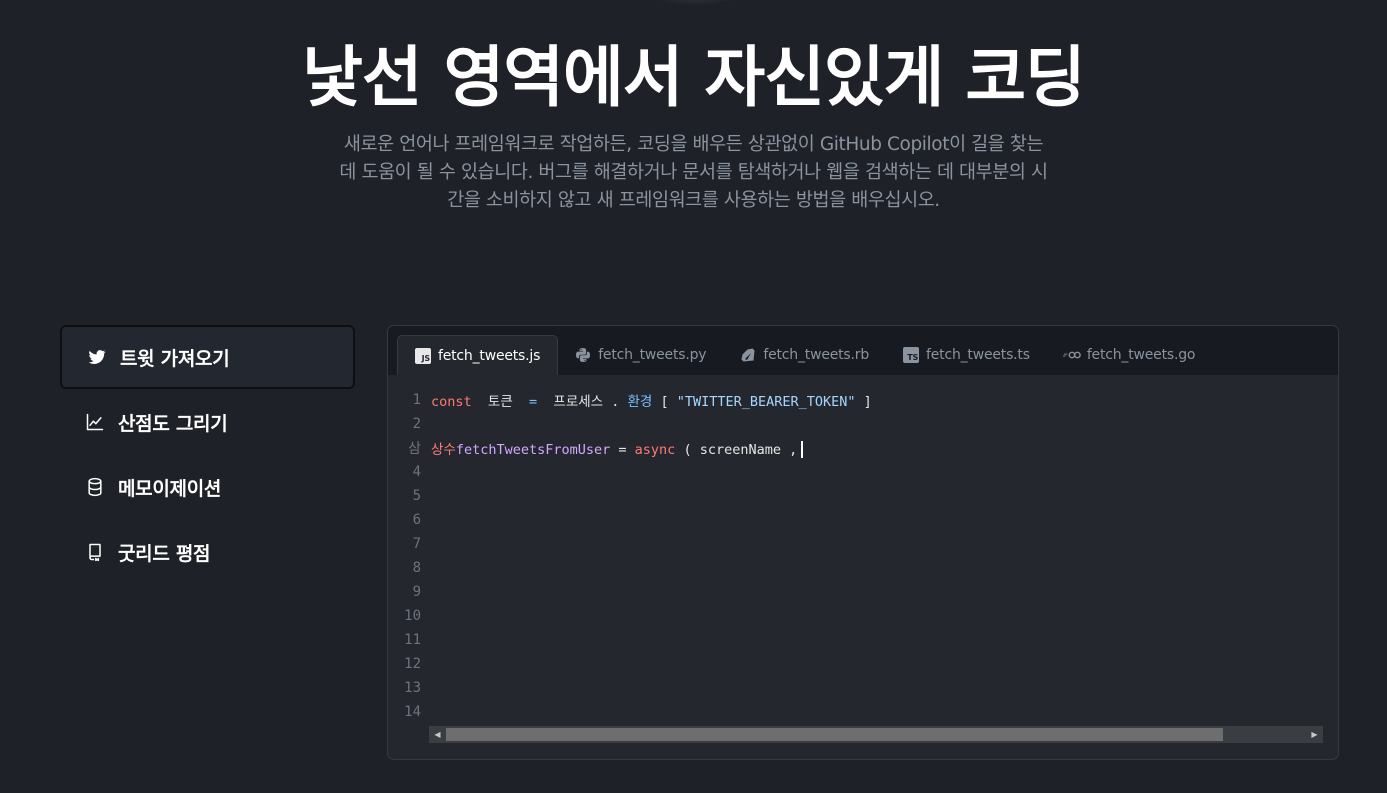  I want to click on typescript-icon: TS, so click(911, 355).